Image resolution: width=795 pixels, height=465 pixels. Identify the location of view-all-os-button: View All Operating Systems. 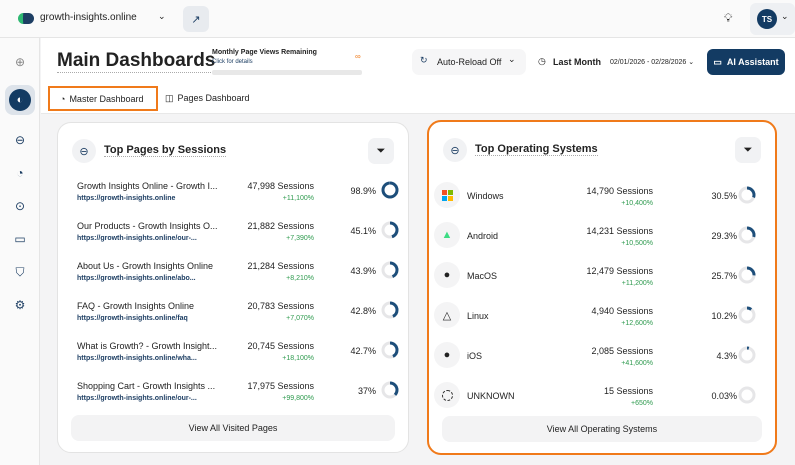
(602, 429).